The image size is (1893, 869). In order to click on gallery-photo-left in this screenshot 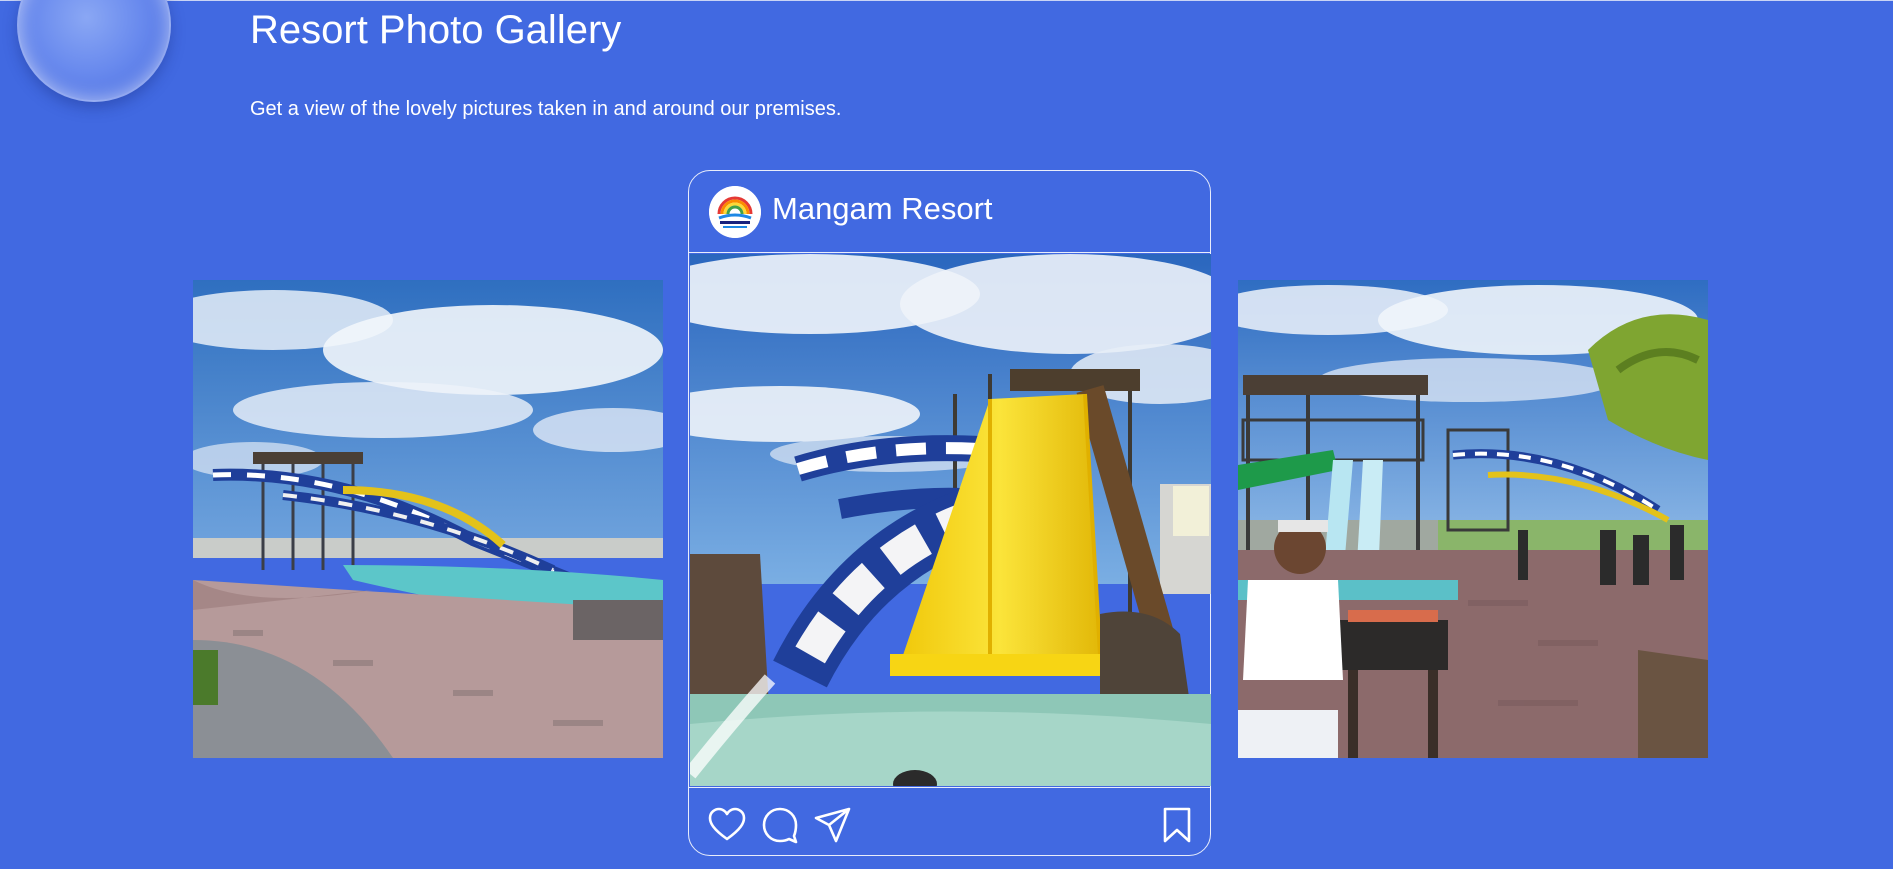, I will do `click(428, 519)`.